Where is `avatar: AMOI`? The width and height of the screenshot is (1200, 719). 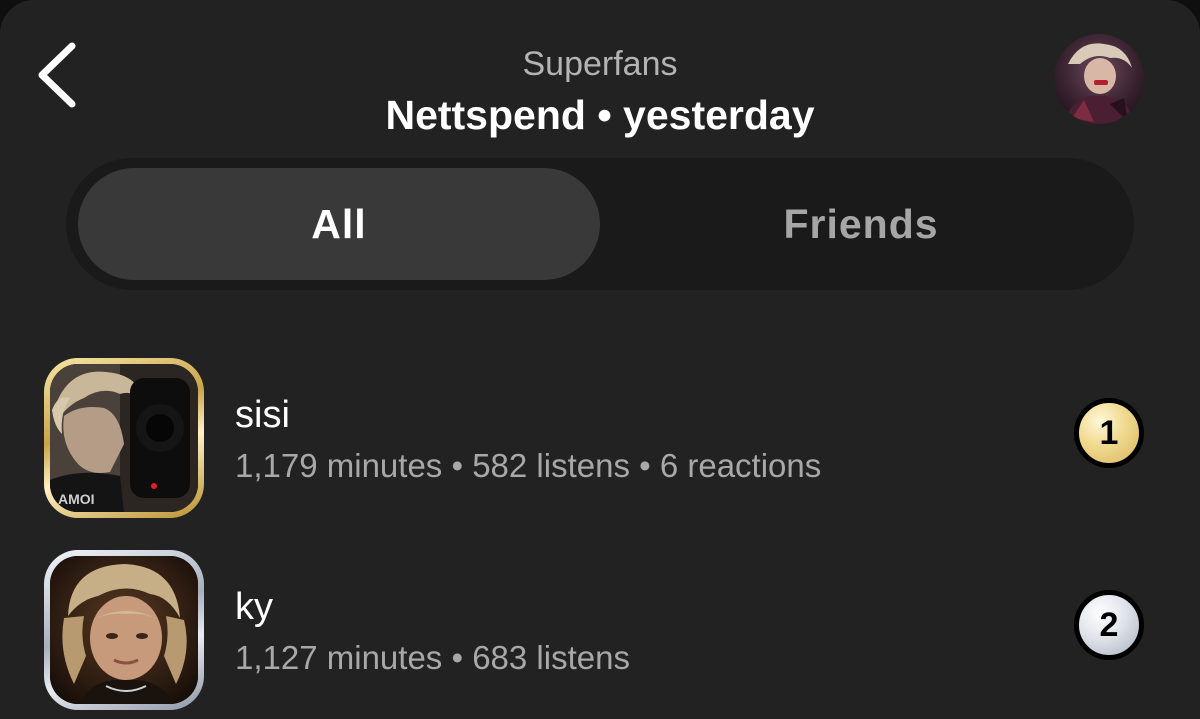
avatar: AMOI is located at coordinates (124, 438).